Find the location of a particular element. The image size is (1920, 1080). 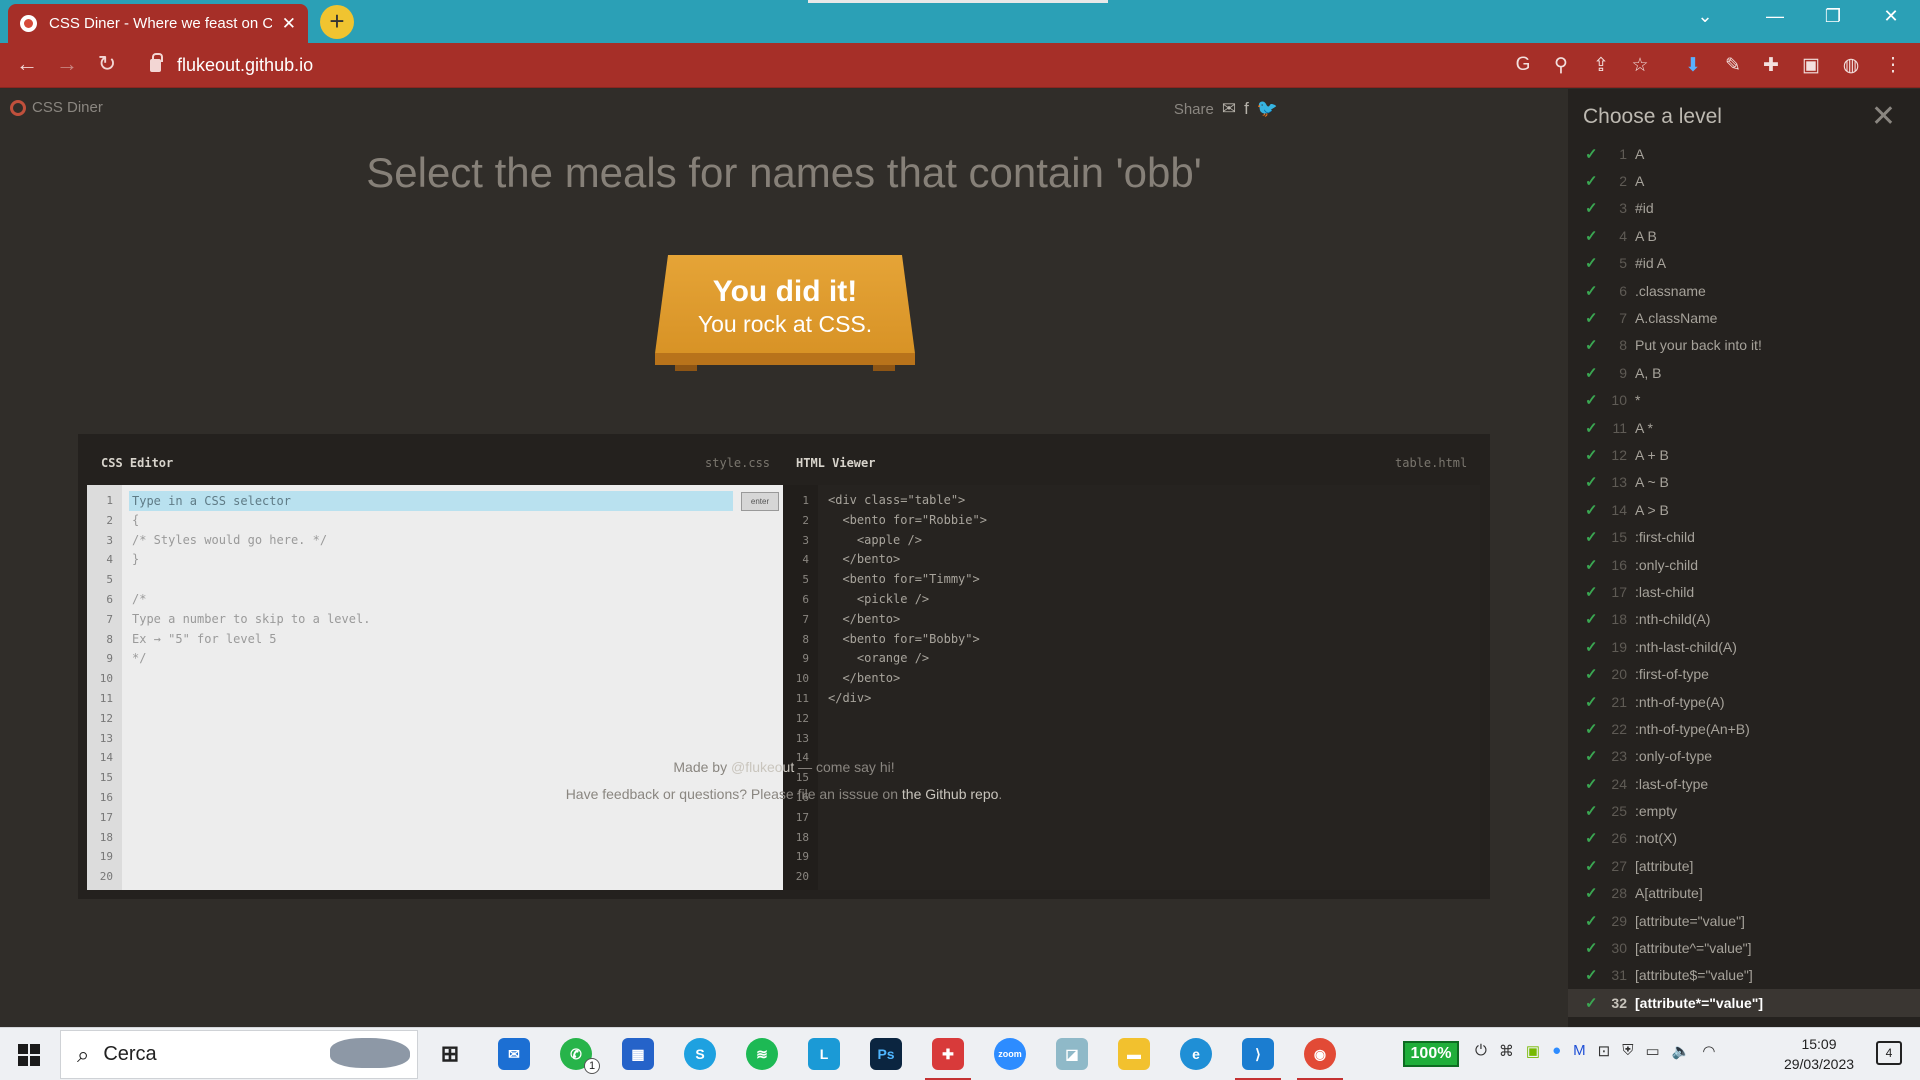

level-item-13: ✓ 13 A ~ B is located at coordinates (1744, 482).